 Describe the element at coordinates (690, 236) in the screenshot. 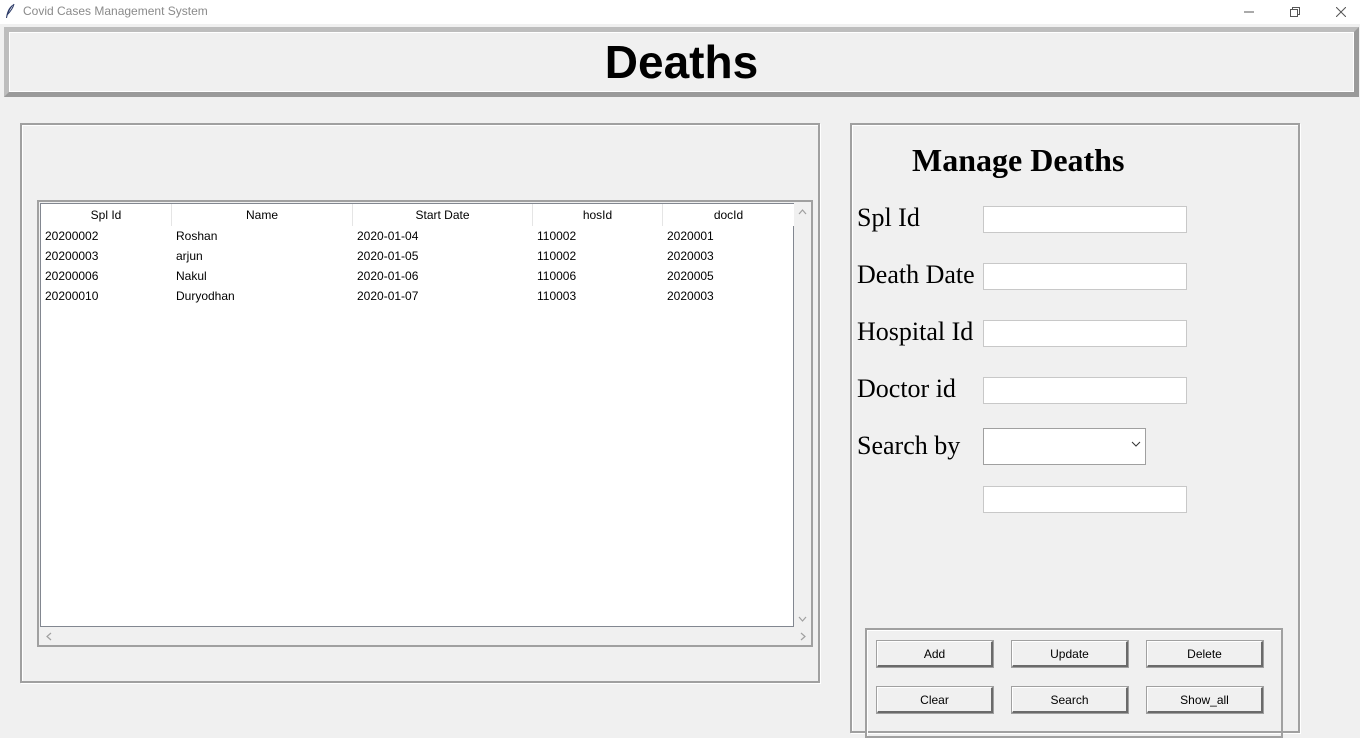

I see `table-cell: 2020001` at that location.